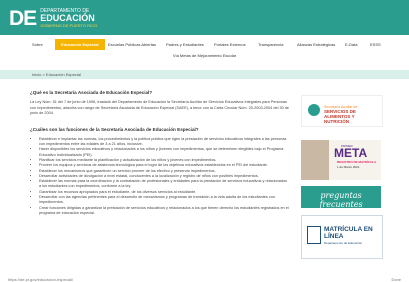 The width and height of the screenshot is (409, 282). Describe the element at coordinates (40, 279) in the screenshot. I see `status-url: https://de.pr.gov/educacion-especial/` at that location.